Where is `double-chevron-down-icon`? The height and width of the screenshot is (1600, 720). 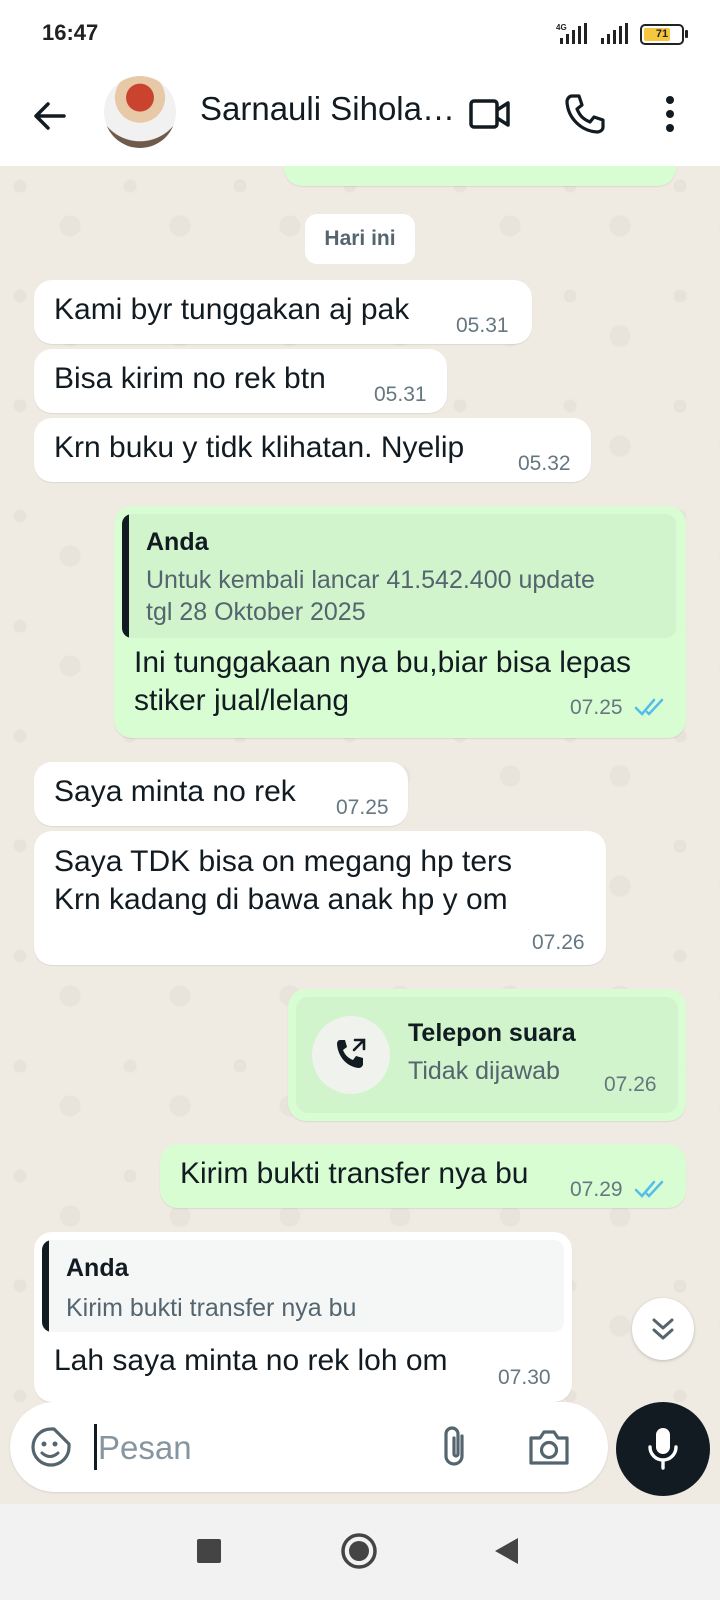 double-chevron-down-icon is located at coordinates (663, 1329).